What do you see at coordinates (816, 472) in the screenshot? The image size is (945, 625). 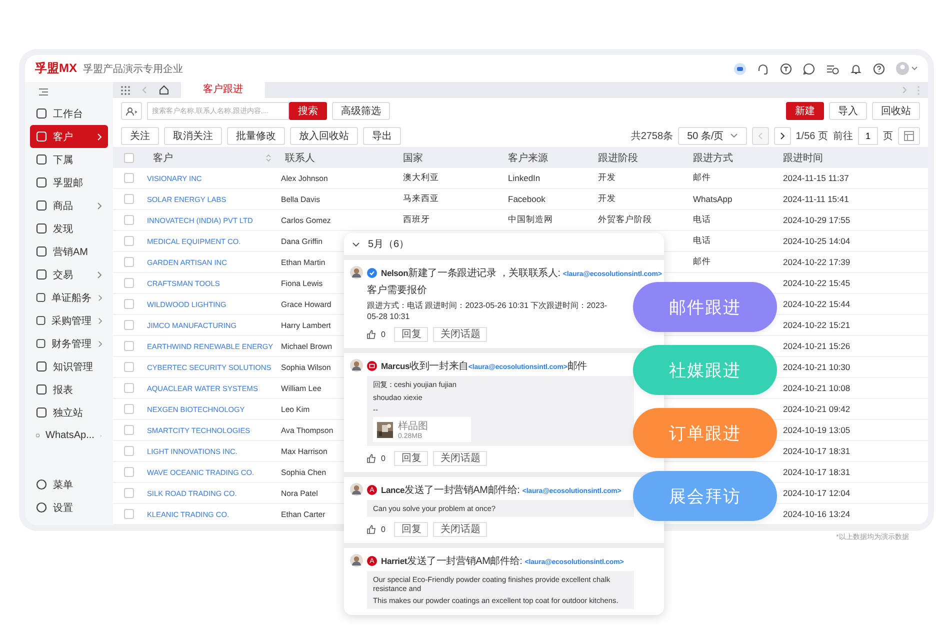 I see `table-cell: 2024-10-17 18:31` at bounding box center [816, 472].